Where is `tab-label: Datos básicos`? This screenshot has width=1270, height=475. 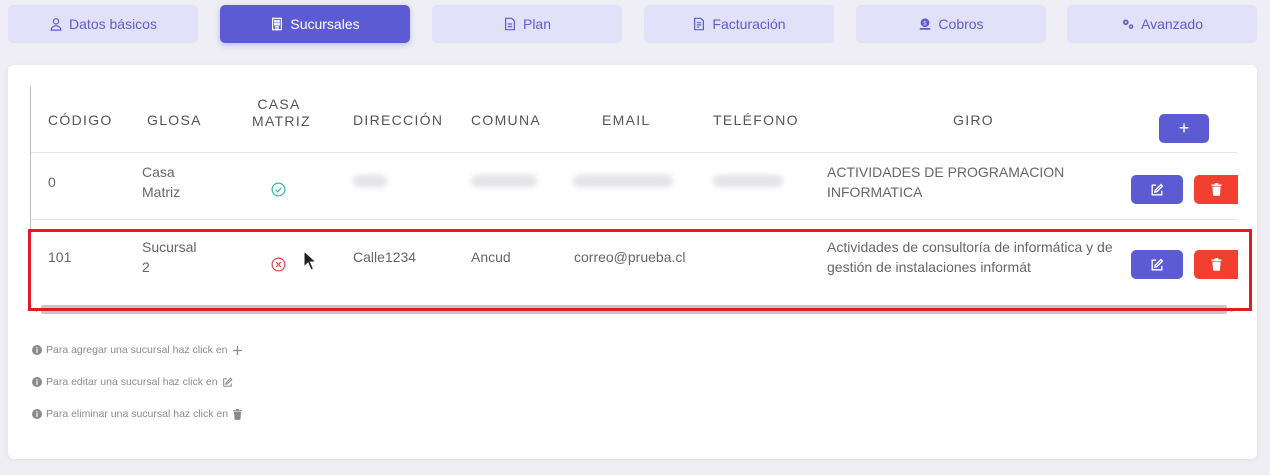
tab-label: Datos básicos is located at coordinates (113, 24).